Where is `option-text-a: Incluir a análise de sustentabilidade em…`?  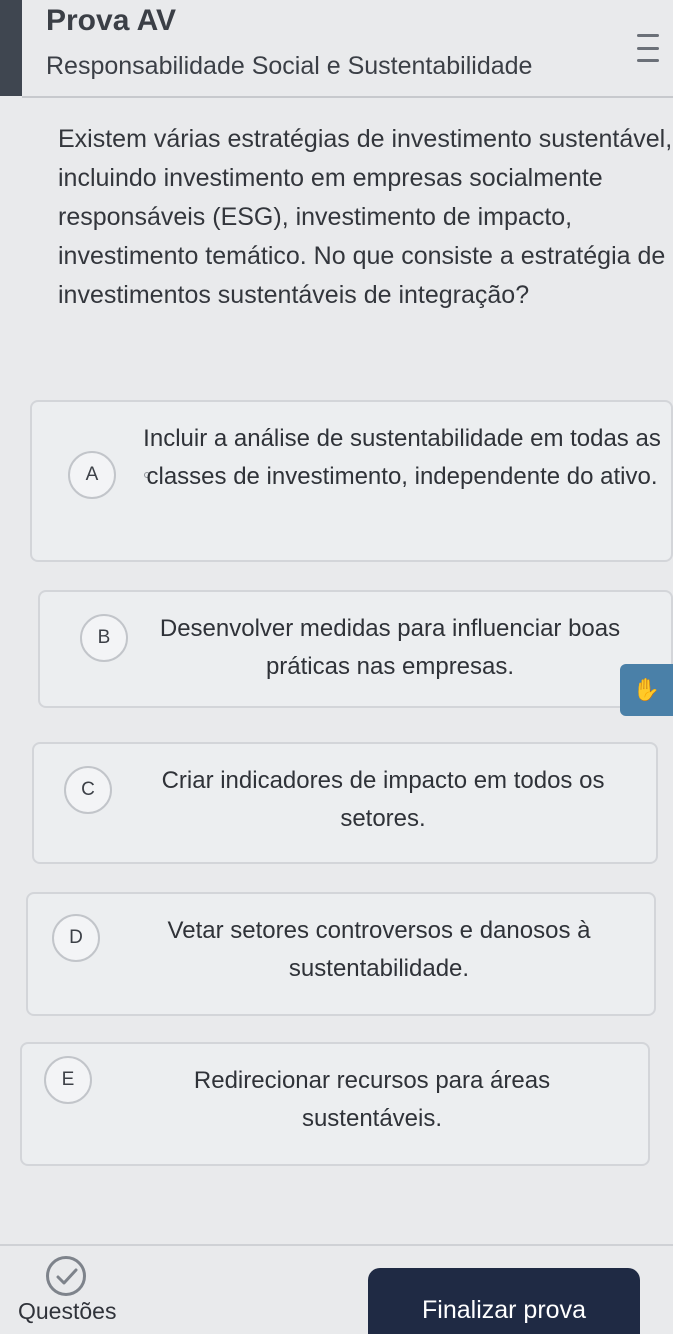
option-text-a: Incluir a análise de sustentabilidade em… is located at coordinates (402, 457).